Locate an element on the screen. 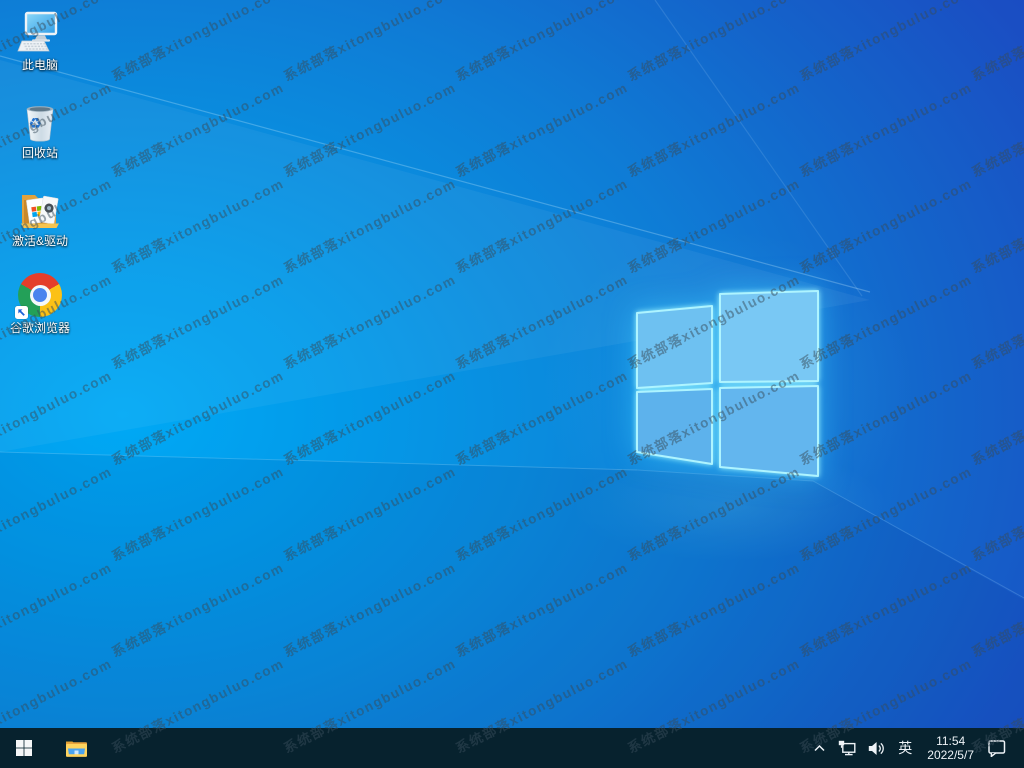 The image size is (1024, 768). show-hidden-icons-button is located at coordinates (819, 748).